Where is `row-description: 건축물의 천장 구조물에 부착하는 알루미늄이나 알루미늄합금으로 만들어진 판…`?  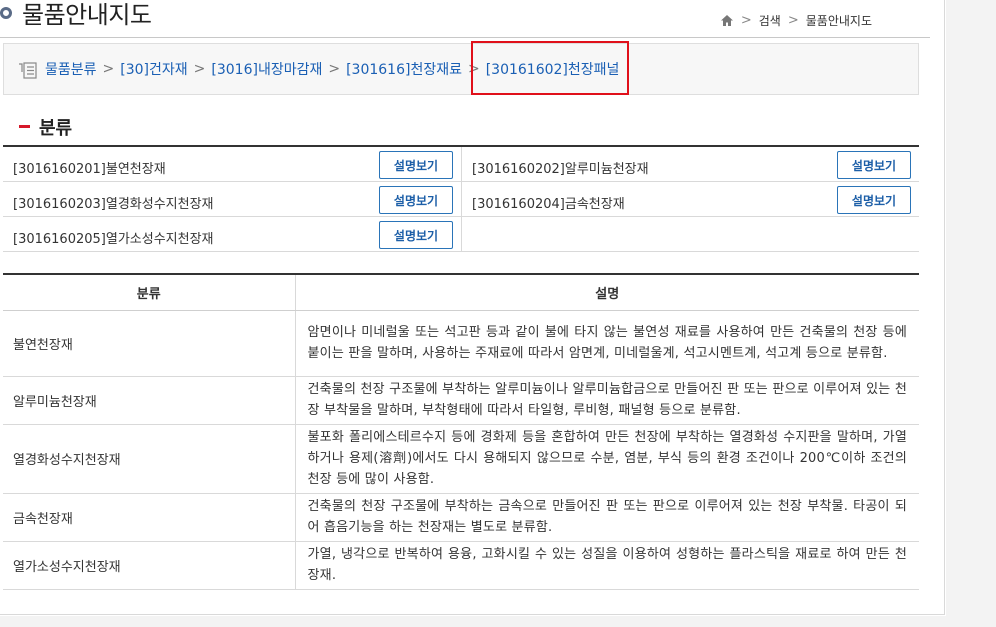 row-description: 건축물의 천장 구조물에 부착하는 알루미늄이나 알루미늄합금으로 만들어진 판… is located at coordinates (607, 400).